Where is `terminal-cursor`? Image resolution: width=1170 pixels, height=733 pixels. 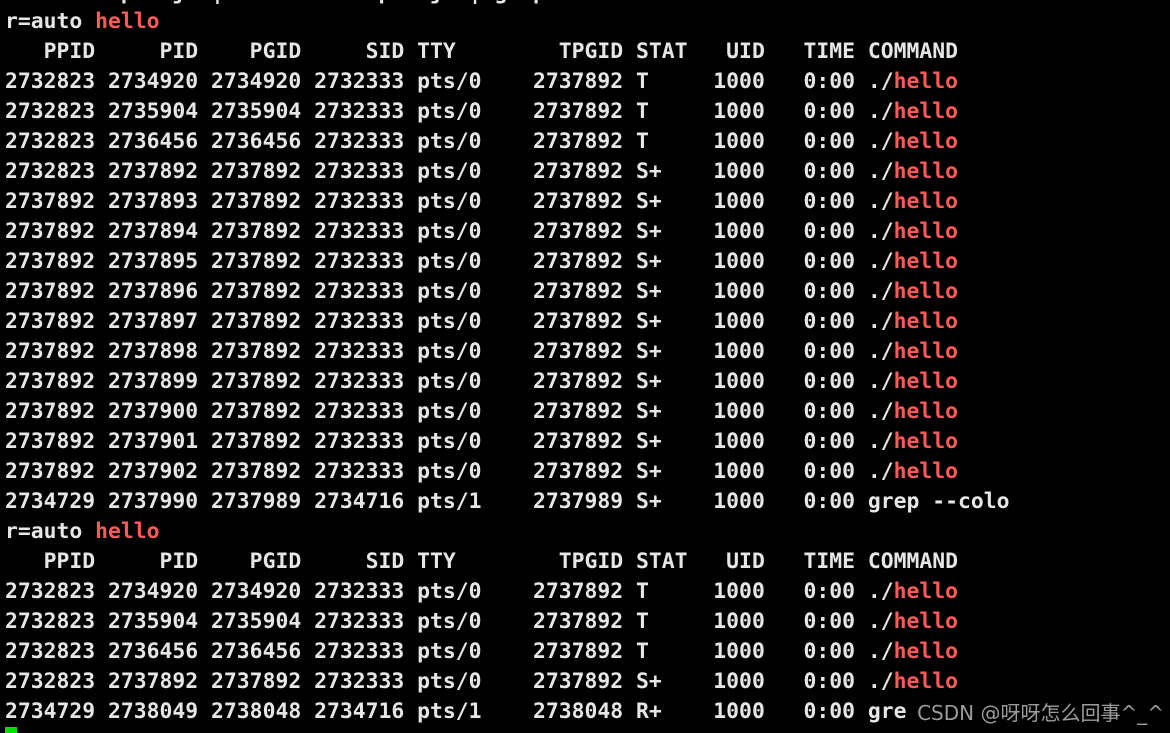 terminal-cursor is located at coordinates (11, 730).